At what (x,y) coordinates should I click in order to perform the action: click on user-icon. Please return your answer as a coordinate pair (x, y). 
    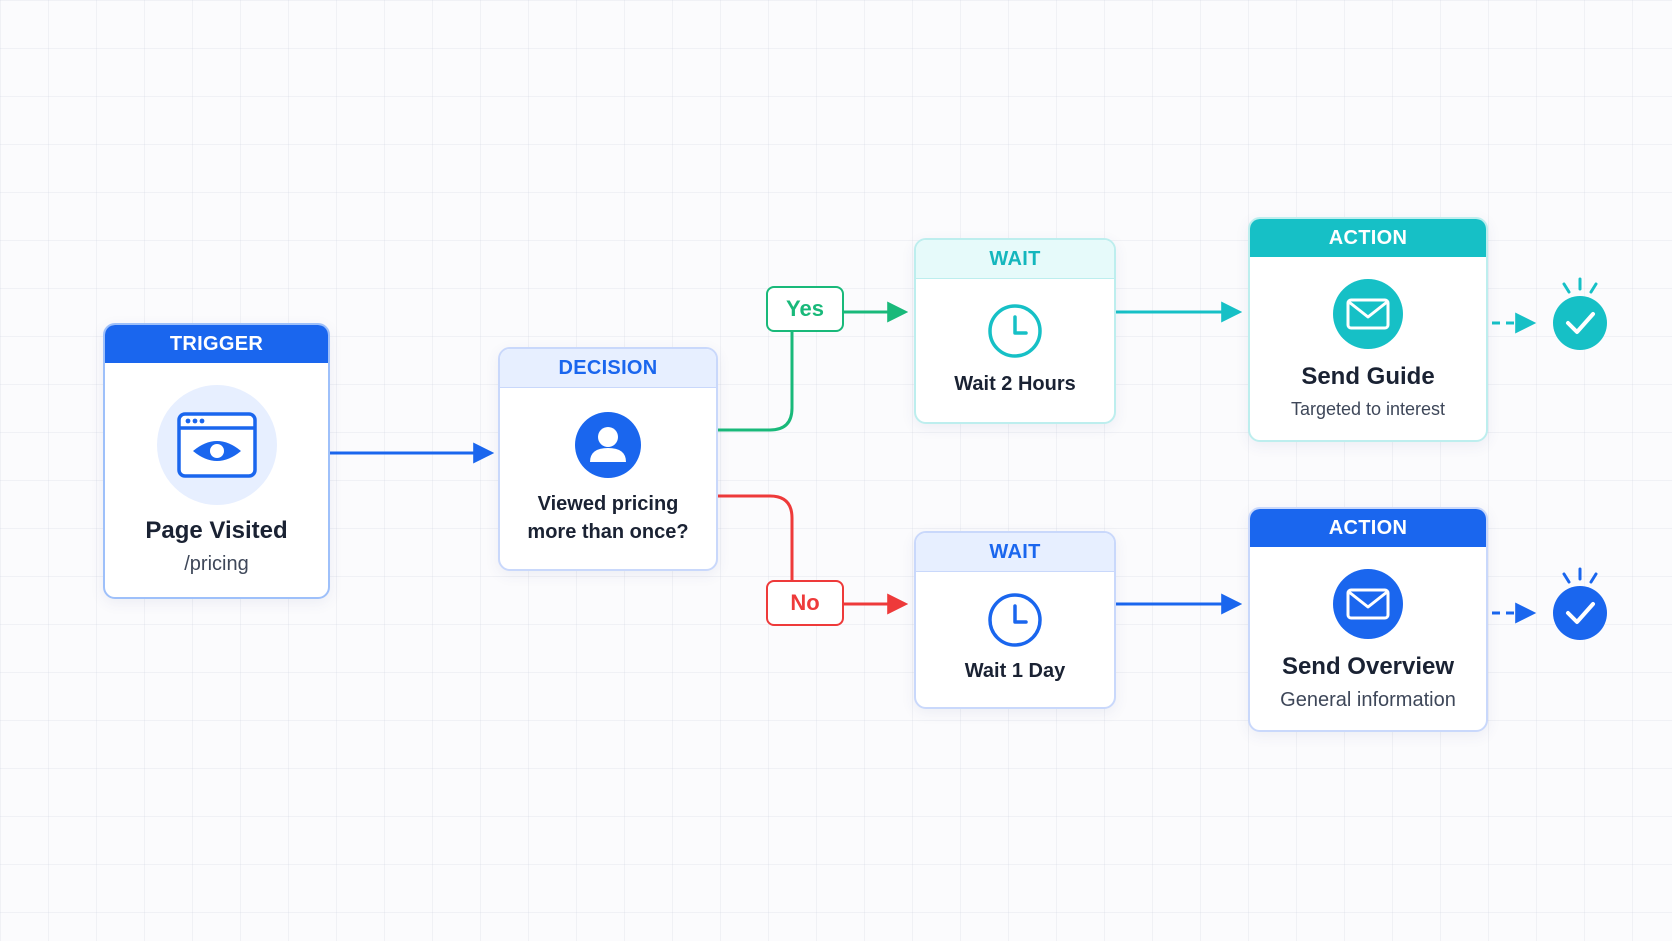
    Looking at the image, I should click on (608, 445).